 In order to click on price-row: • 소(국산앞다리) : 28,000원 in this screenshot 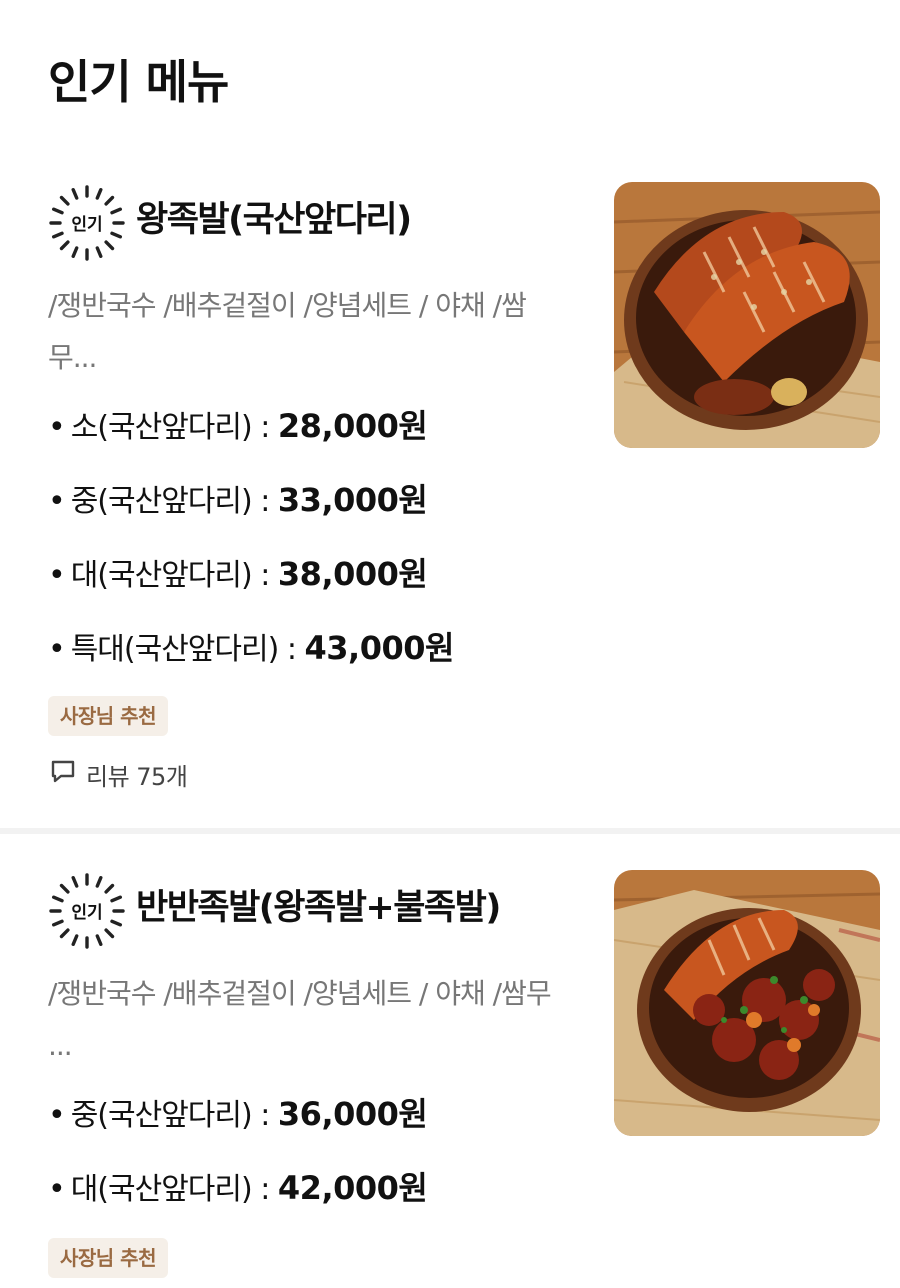, I will do `click(238, 426)`.